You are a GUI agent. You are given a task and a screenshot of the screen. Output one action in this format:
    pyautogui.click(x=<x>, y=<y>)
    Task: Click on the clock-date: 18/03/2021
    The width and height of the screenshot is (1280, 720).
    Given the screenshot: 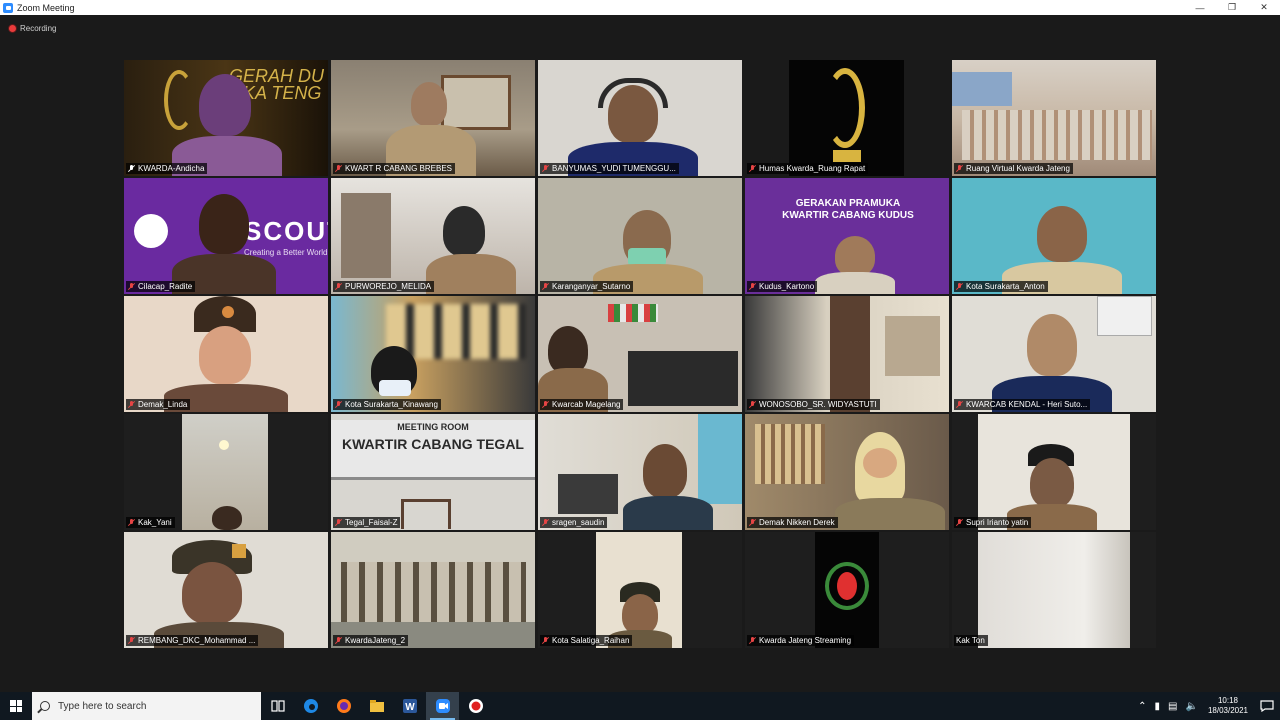 What is the action you would take?
    pyautogui.click(x=1227, y=710)
    